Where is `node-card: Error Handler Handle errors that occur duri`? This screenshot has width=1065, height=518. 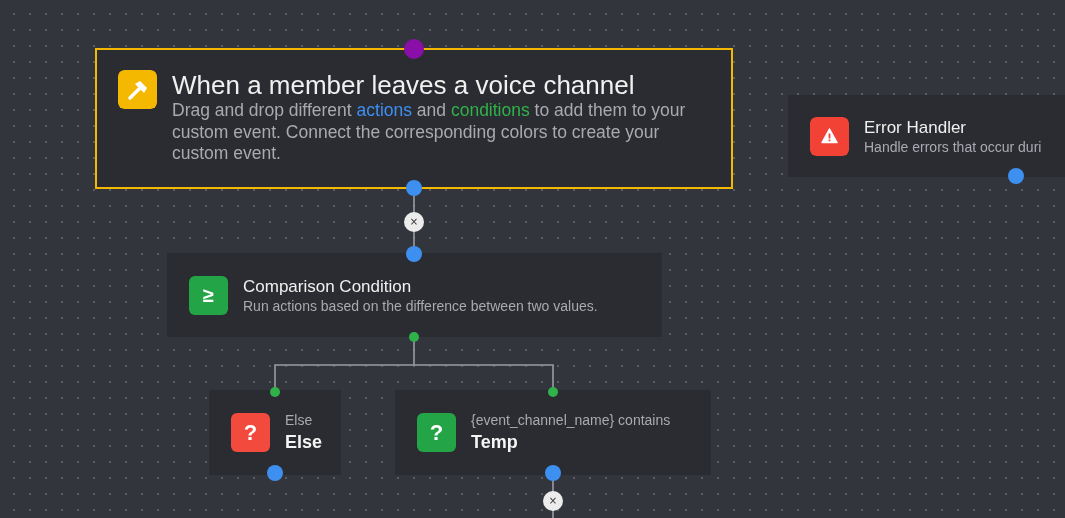
node-card: Error Handler Handle errors that occur duri is located at coordinates (926, 136).